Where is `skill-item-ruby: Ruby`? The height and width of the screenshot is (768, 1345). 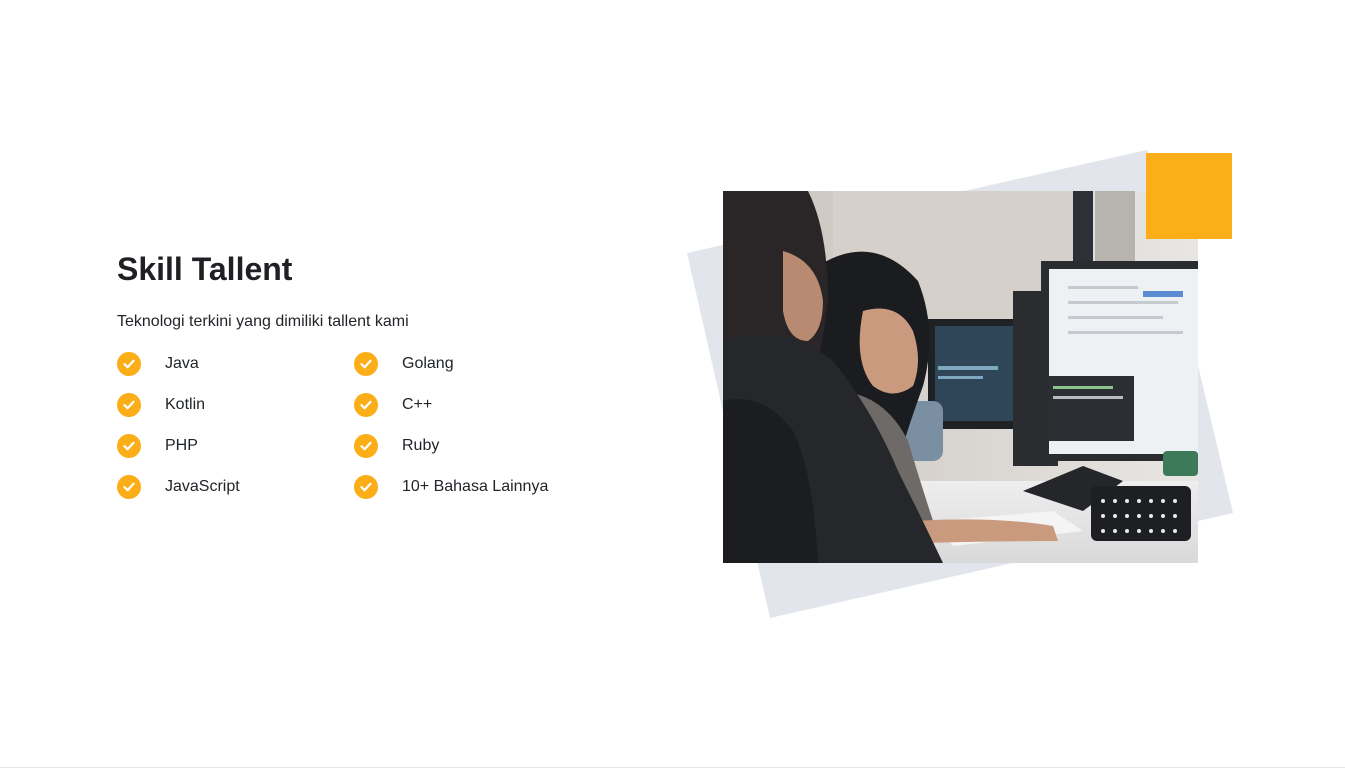
skill-item-ruby: Ruby is located at coordinates (396, 446).